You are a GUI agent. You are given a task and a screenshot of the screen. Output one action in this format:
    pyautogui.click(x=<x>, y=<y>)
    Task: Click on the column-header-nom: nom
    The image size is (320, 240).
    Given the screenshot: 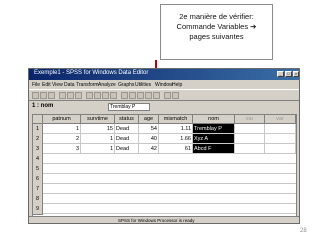 What is the action you would take?
    pyautogui.click(x=214, y=119)
    